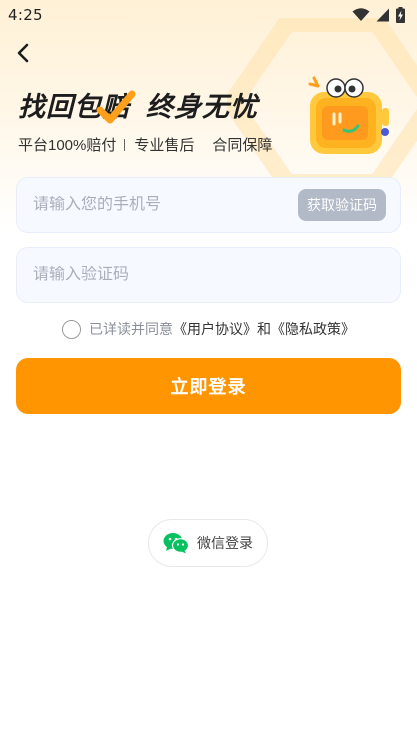 This screenshot has height=743, width=417. Describe the element at coordinates (164, 145) in the screenshot. I see `subline-item-aftersales: 专业售后` at that location.